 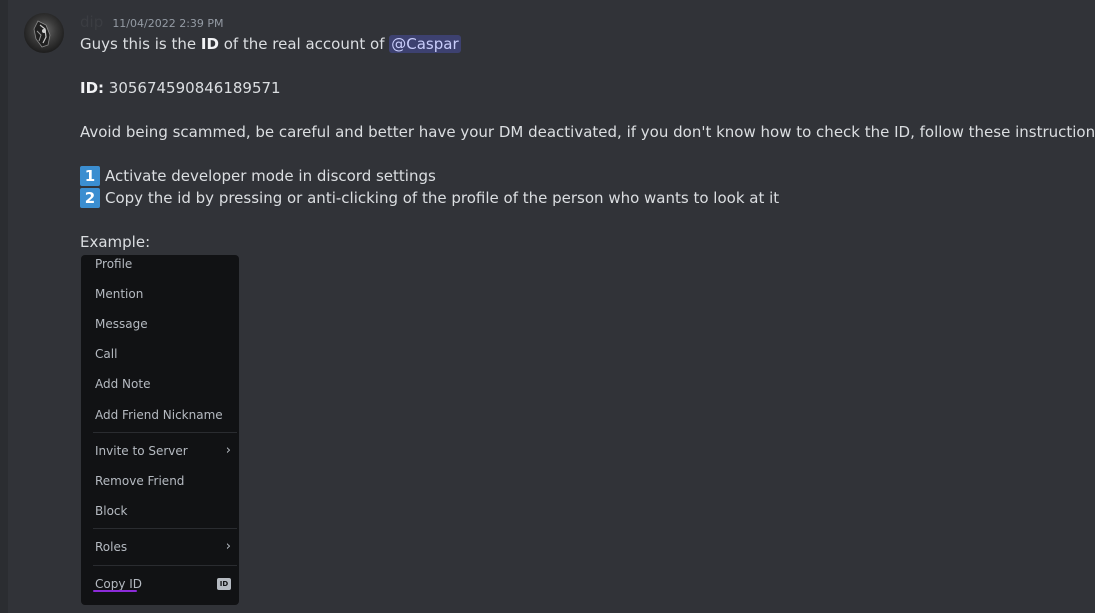 I want to click on step-2-number-badge: 2, so click(x=90, y=198).